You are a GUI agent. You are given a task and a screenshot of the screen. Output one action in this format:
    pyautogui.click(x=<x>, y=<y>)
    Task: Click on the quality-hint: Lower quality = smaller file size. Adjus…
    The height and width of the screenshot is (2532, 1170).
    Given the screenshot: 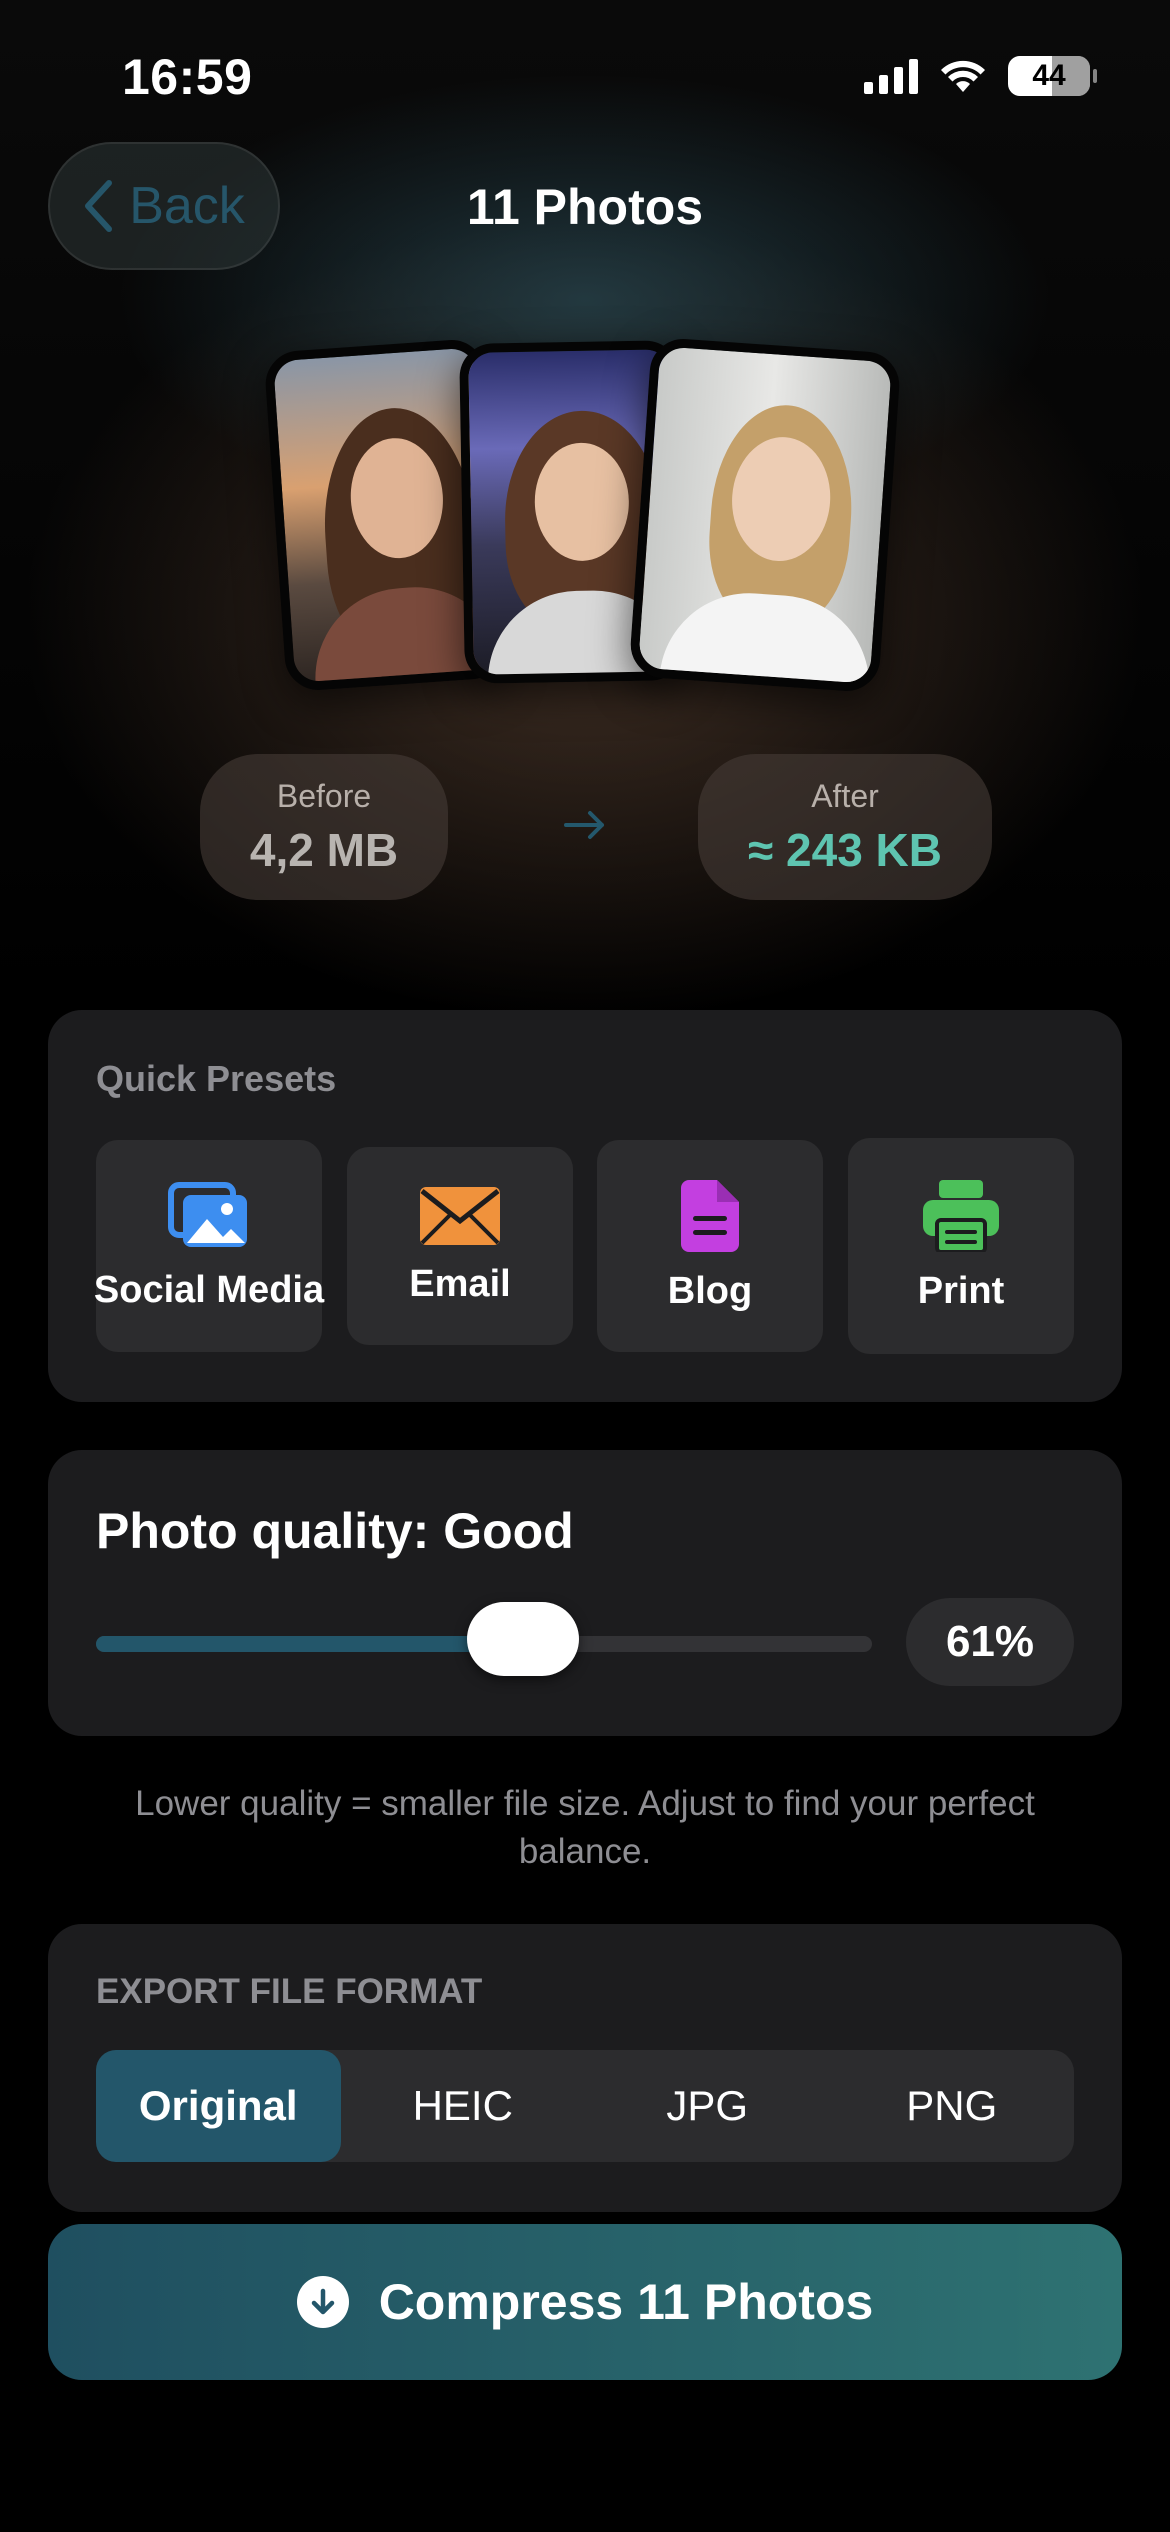 What is the action you would take?
    pyautogui.click(x=585, y=1827)
    